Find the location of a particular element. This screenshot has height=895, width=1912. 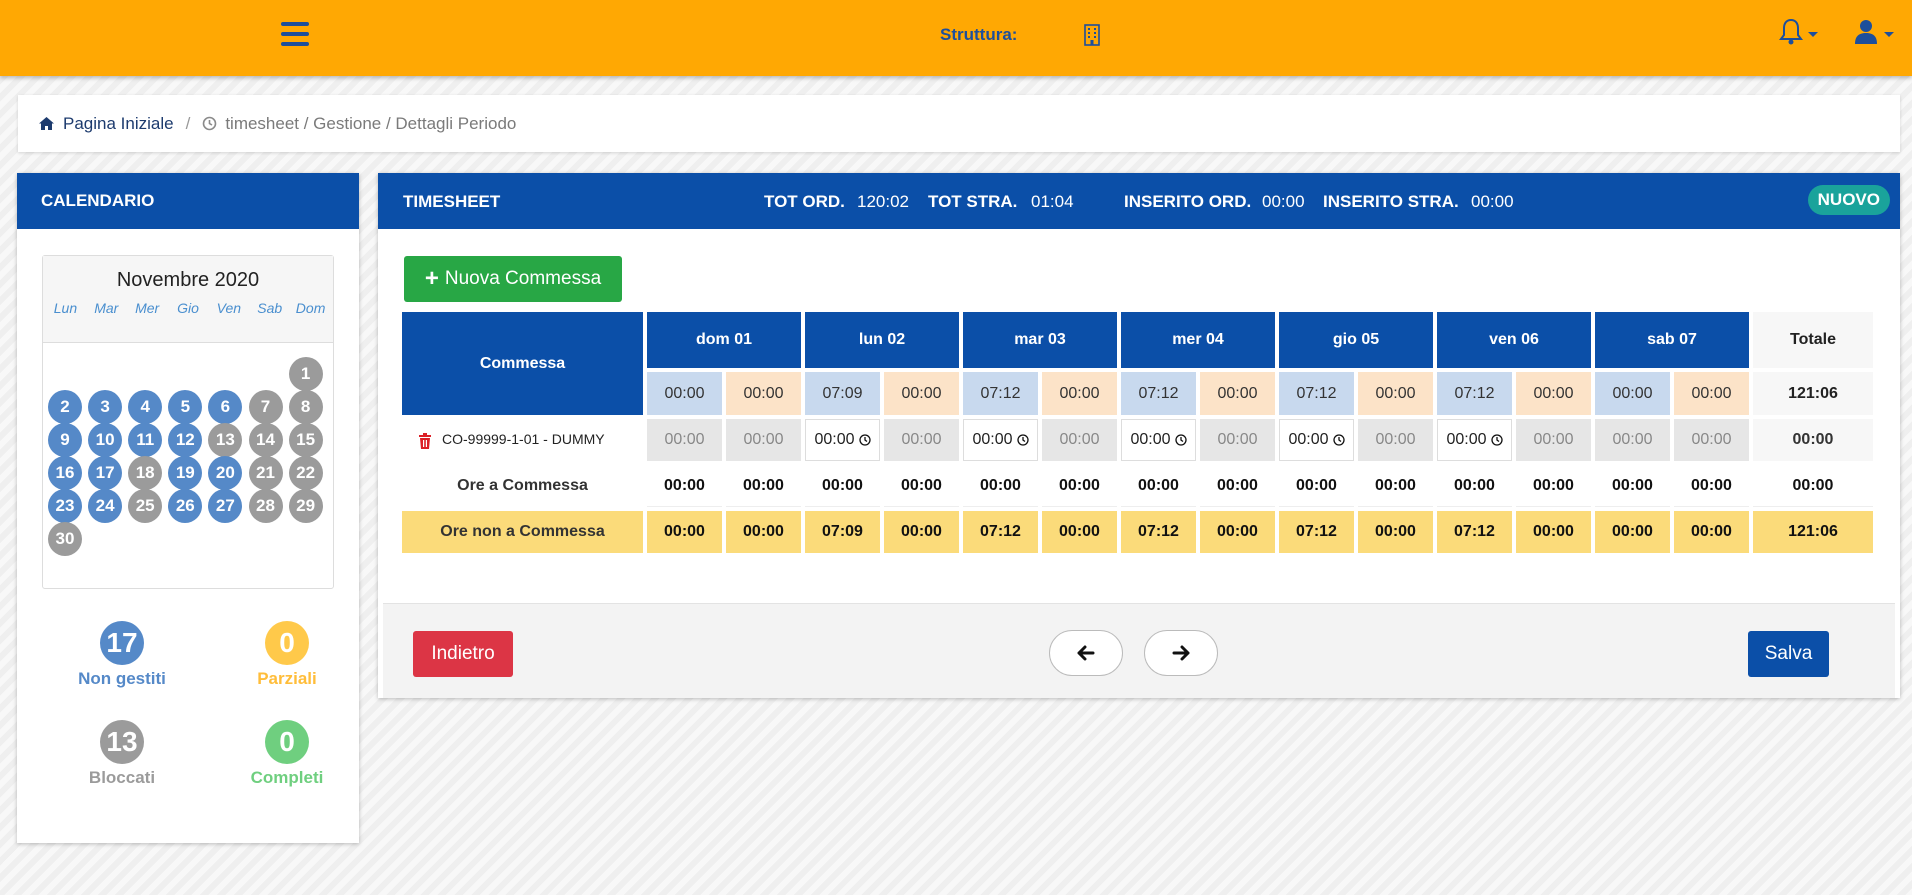

calendar-day: 19 is located at coordinates (185, 473).